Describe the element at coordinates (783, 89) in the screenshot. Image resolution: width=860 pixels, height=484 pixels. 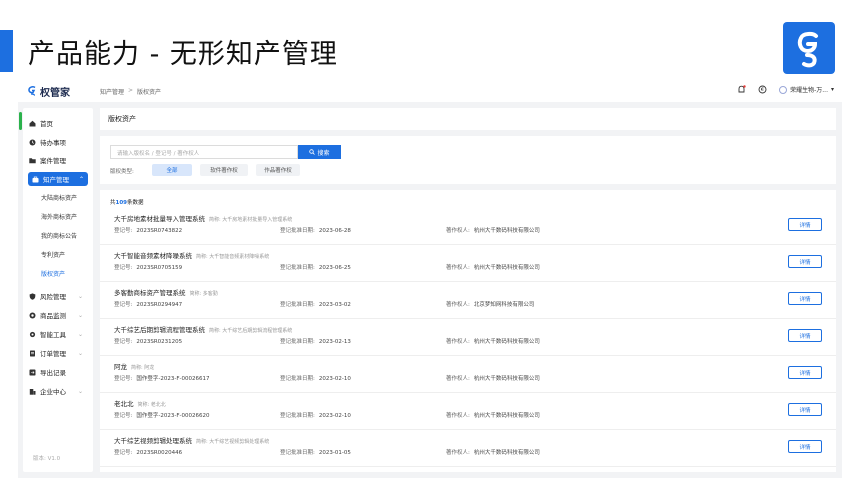
I see `avatar` at that location.